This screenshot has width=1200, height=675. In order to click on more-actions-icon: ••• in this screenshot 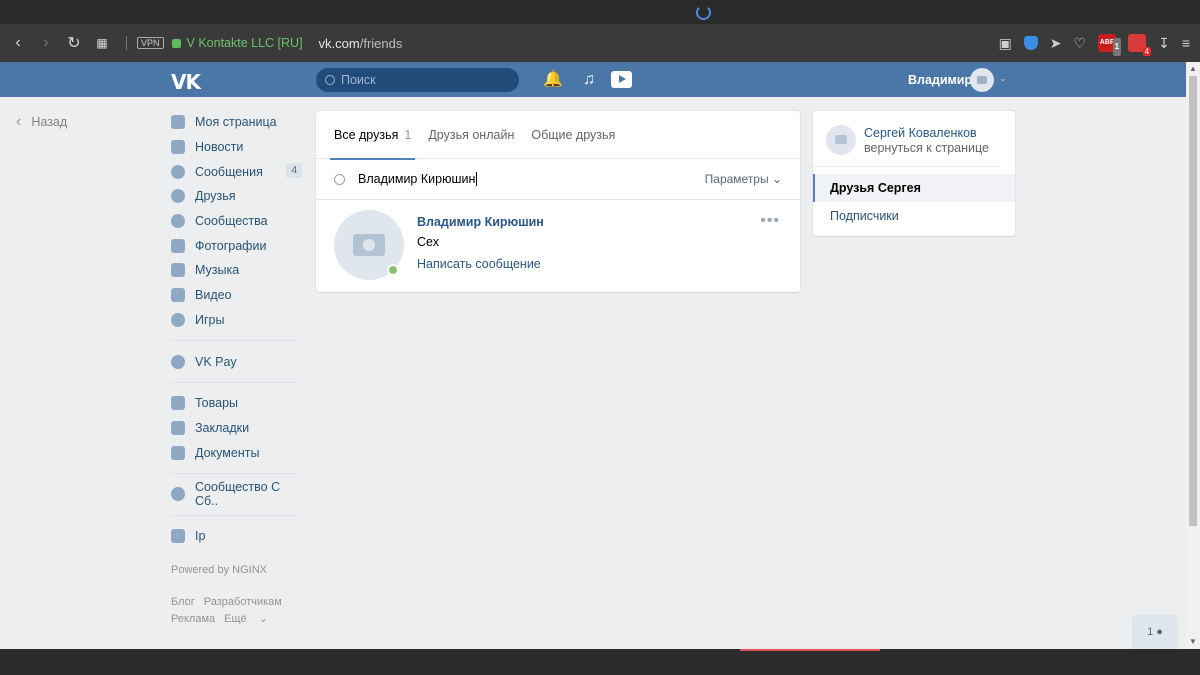, I will do `click(770, 221)`.